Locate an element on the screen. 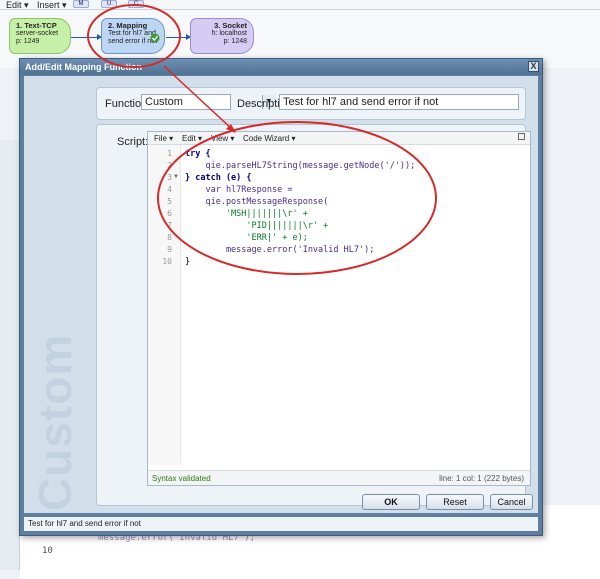  function-watermark: Custom is located at coordinates (55, 422).